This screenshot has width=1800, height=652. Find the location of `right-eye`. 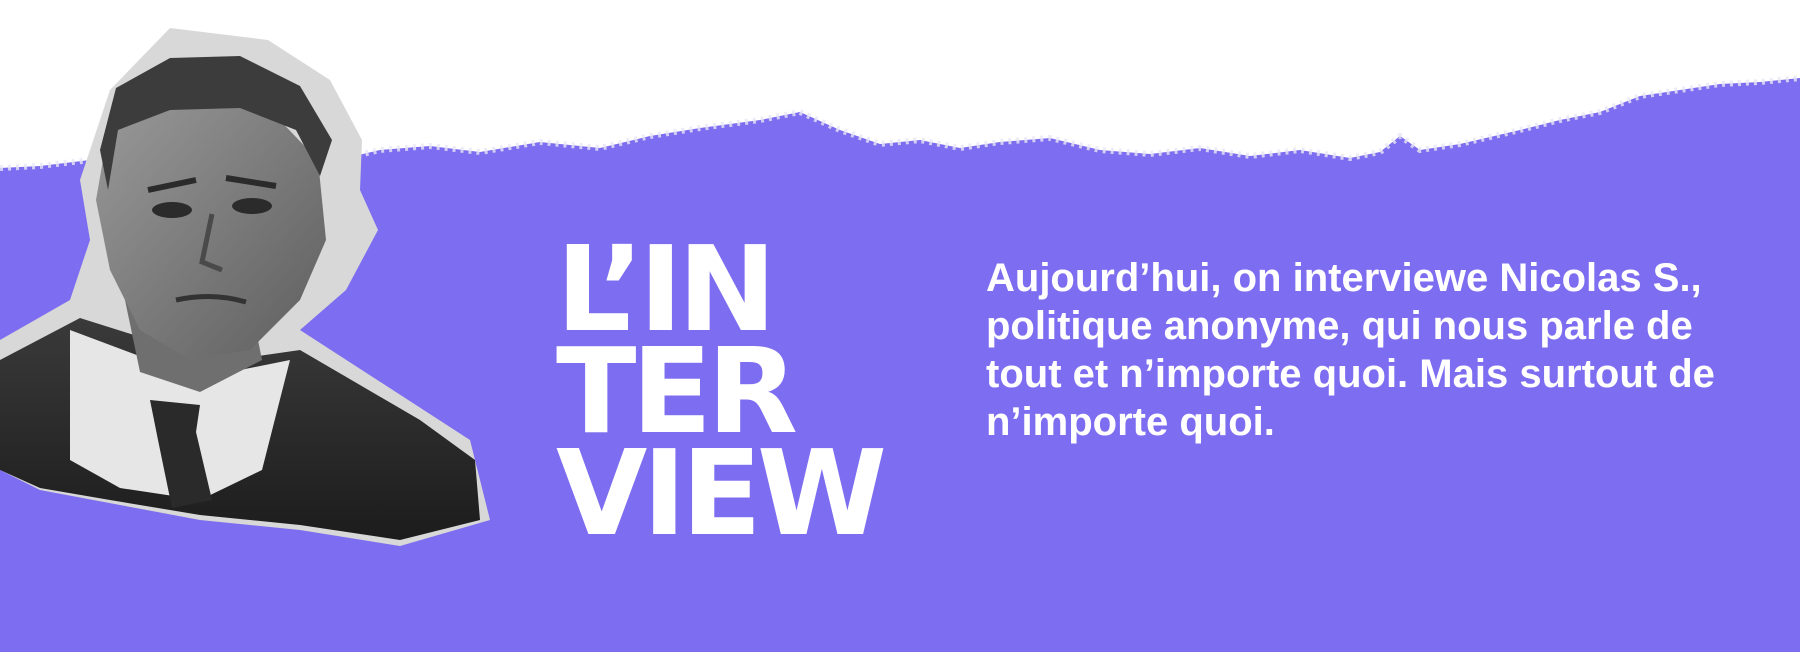

right-eye is located at coordinates (252, 206).